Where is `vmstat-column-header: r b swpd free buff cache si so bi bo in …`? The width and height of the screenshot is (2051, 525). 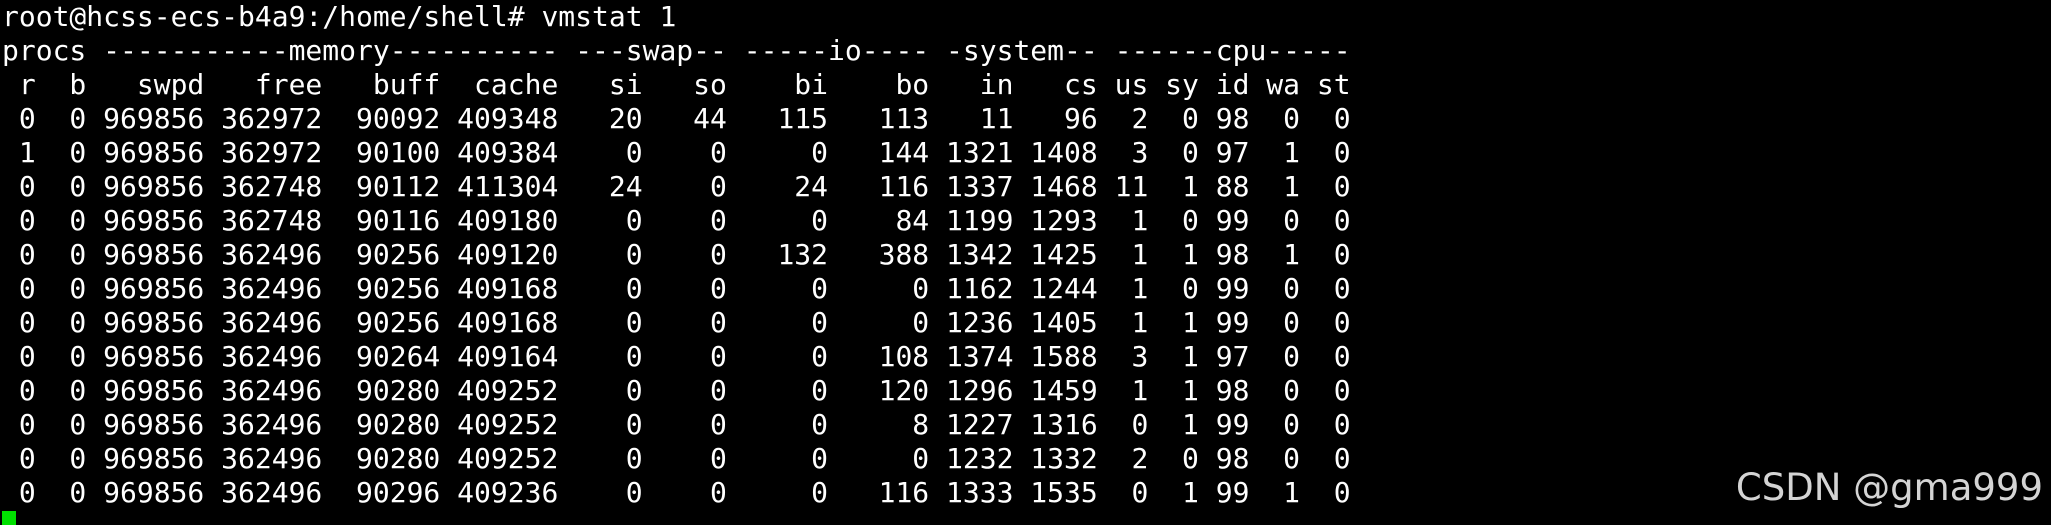 vmstat-column-header: r b swpd free buff cache si so bi bo in … is located at coordinates (676, 84).